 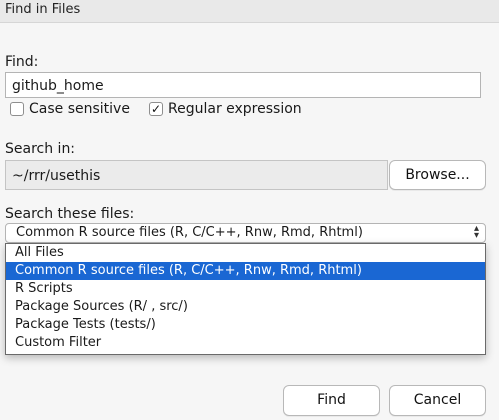 I want to click on case-sensitive-checkbox: Case sensitive, so click(x=70, y=109).